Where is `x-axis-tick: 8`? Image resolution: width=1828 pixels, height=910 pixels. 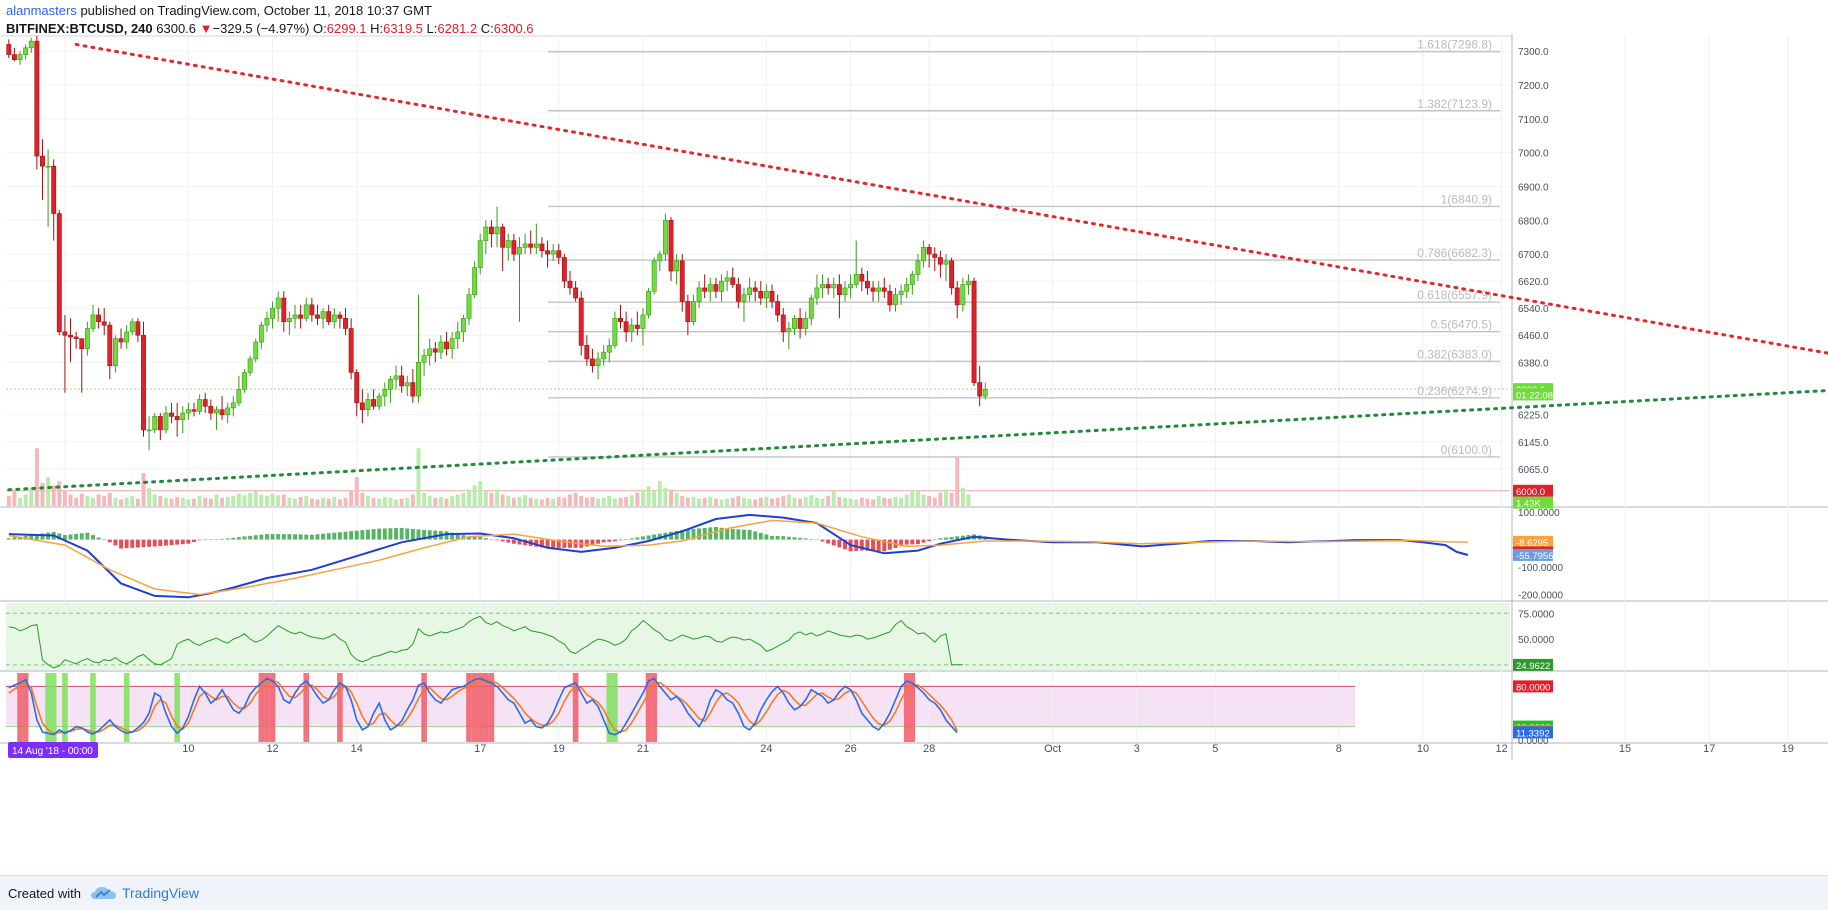 x-axis-tick: 8 is located at coordinates (1339, 749).